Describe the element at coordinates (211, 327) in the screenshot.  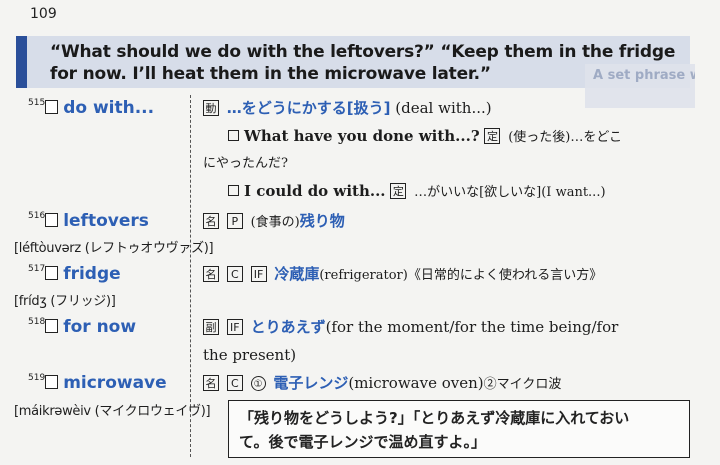
I see `pos-tag: 副` at that location.